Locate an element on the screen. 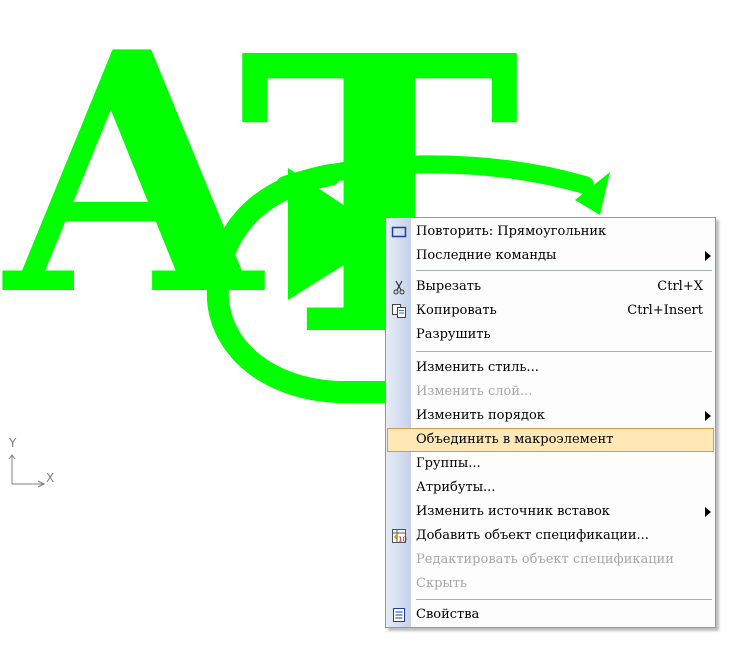 The height and width of the screenshot is (655, 742). menu-item-copy: Копировать Ctrl+Insert is located at coordinates (550, 311).